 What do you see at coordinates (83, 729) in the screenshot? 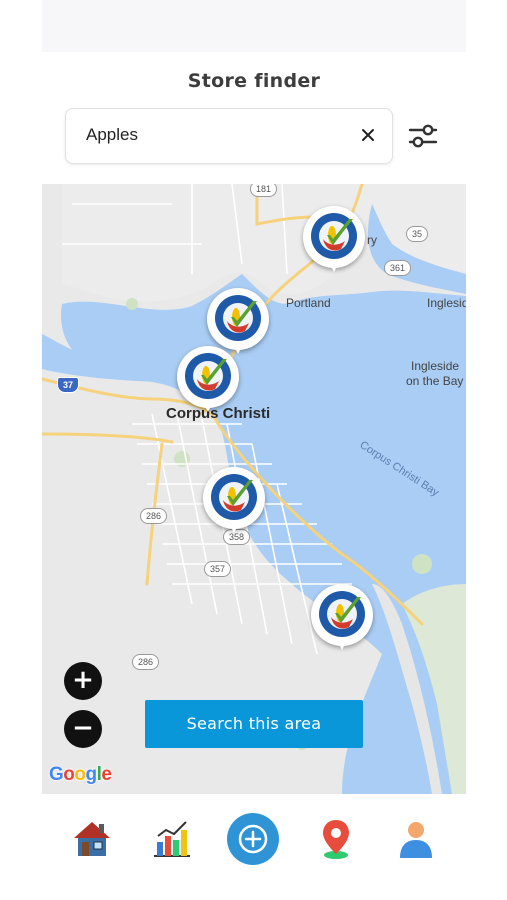
I see `zoom-out-button: −` at bounding box center [83, 729].